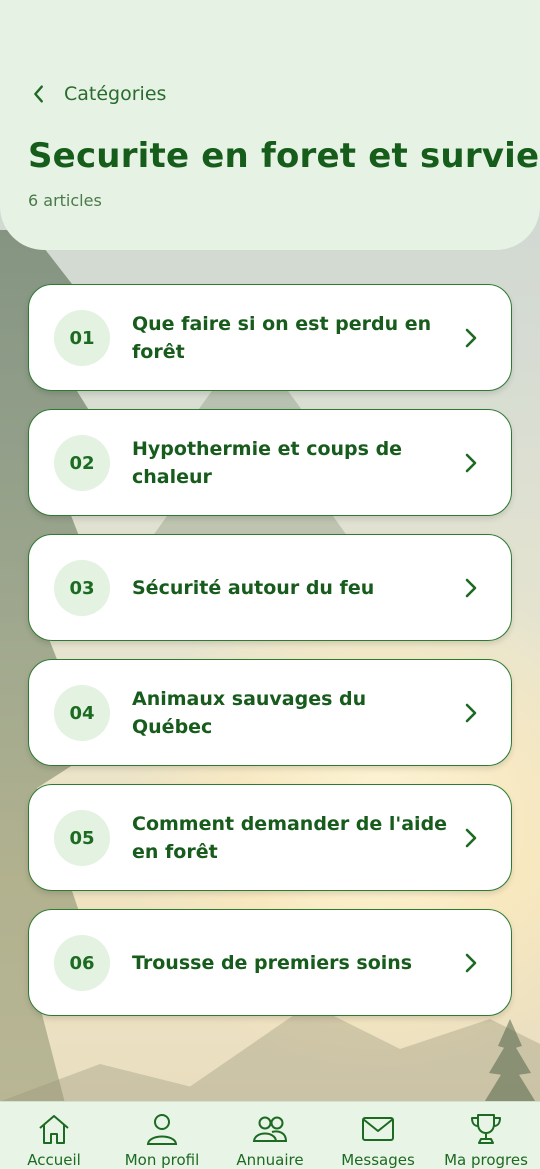  What do you see at coordinates (486, 1129) in the screenshot?
I see `trophy-icon` at bounding box center [486, 1129].